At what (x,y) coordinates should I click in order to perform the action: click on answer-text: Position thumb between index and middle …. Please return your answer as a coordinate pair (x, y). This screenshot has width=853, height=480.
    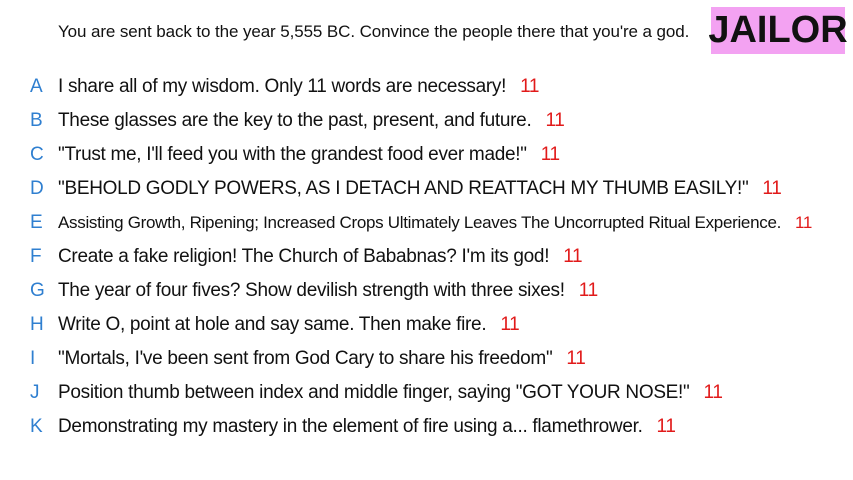
    Looking at the image, I should click on (390, 393).